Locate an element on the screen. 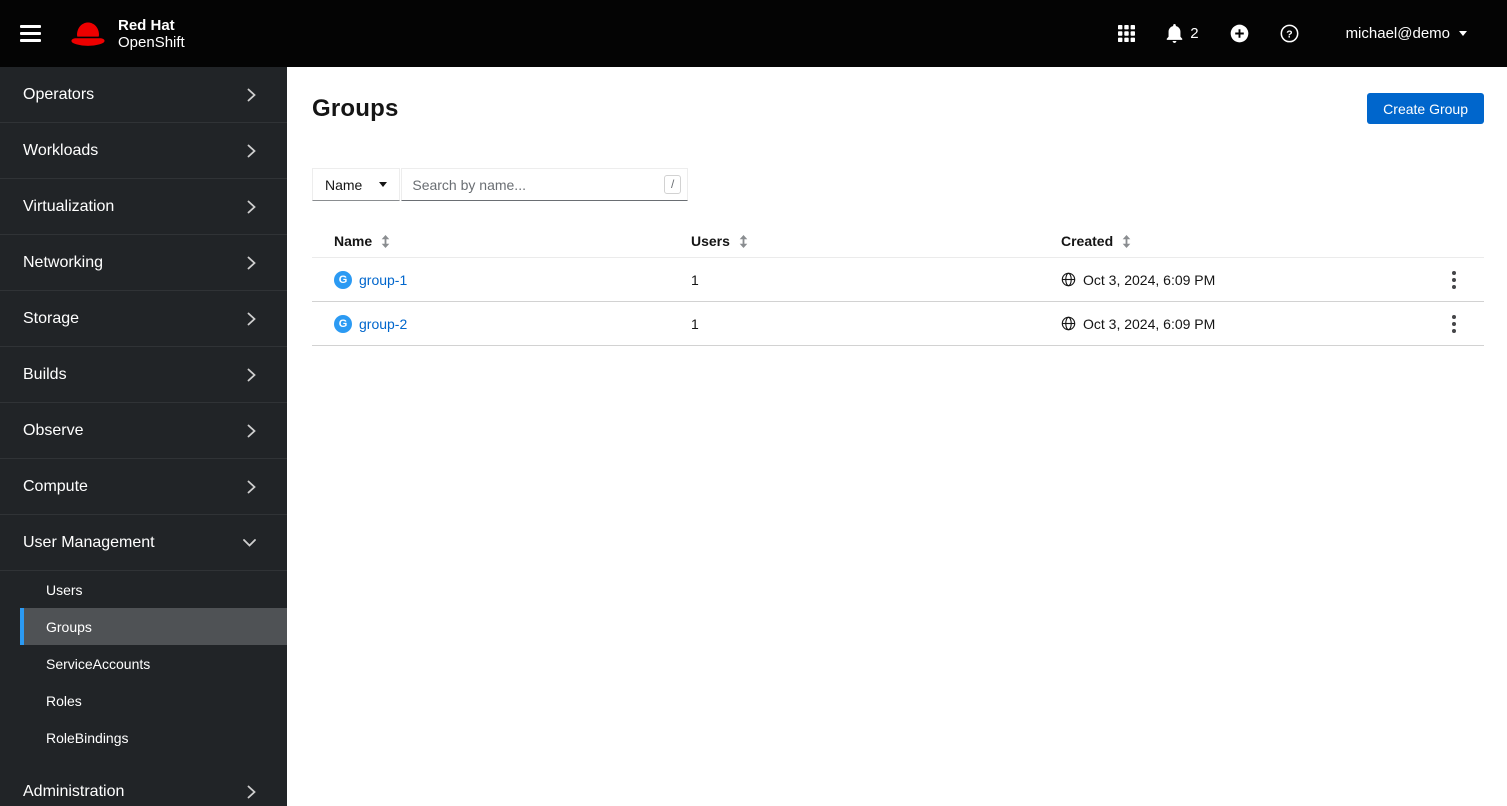 This screenshot has width=1507, height=806. apps-grid-icon is located at coordinates (1127, 33).